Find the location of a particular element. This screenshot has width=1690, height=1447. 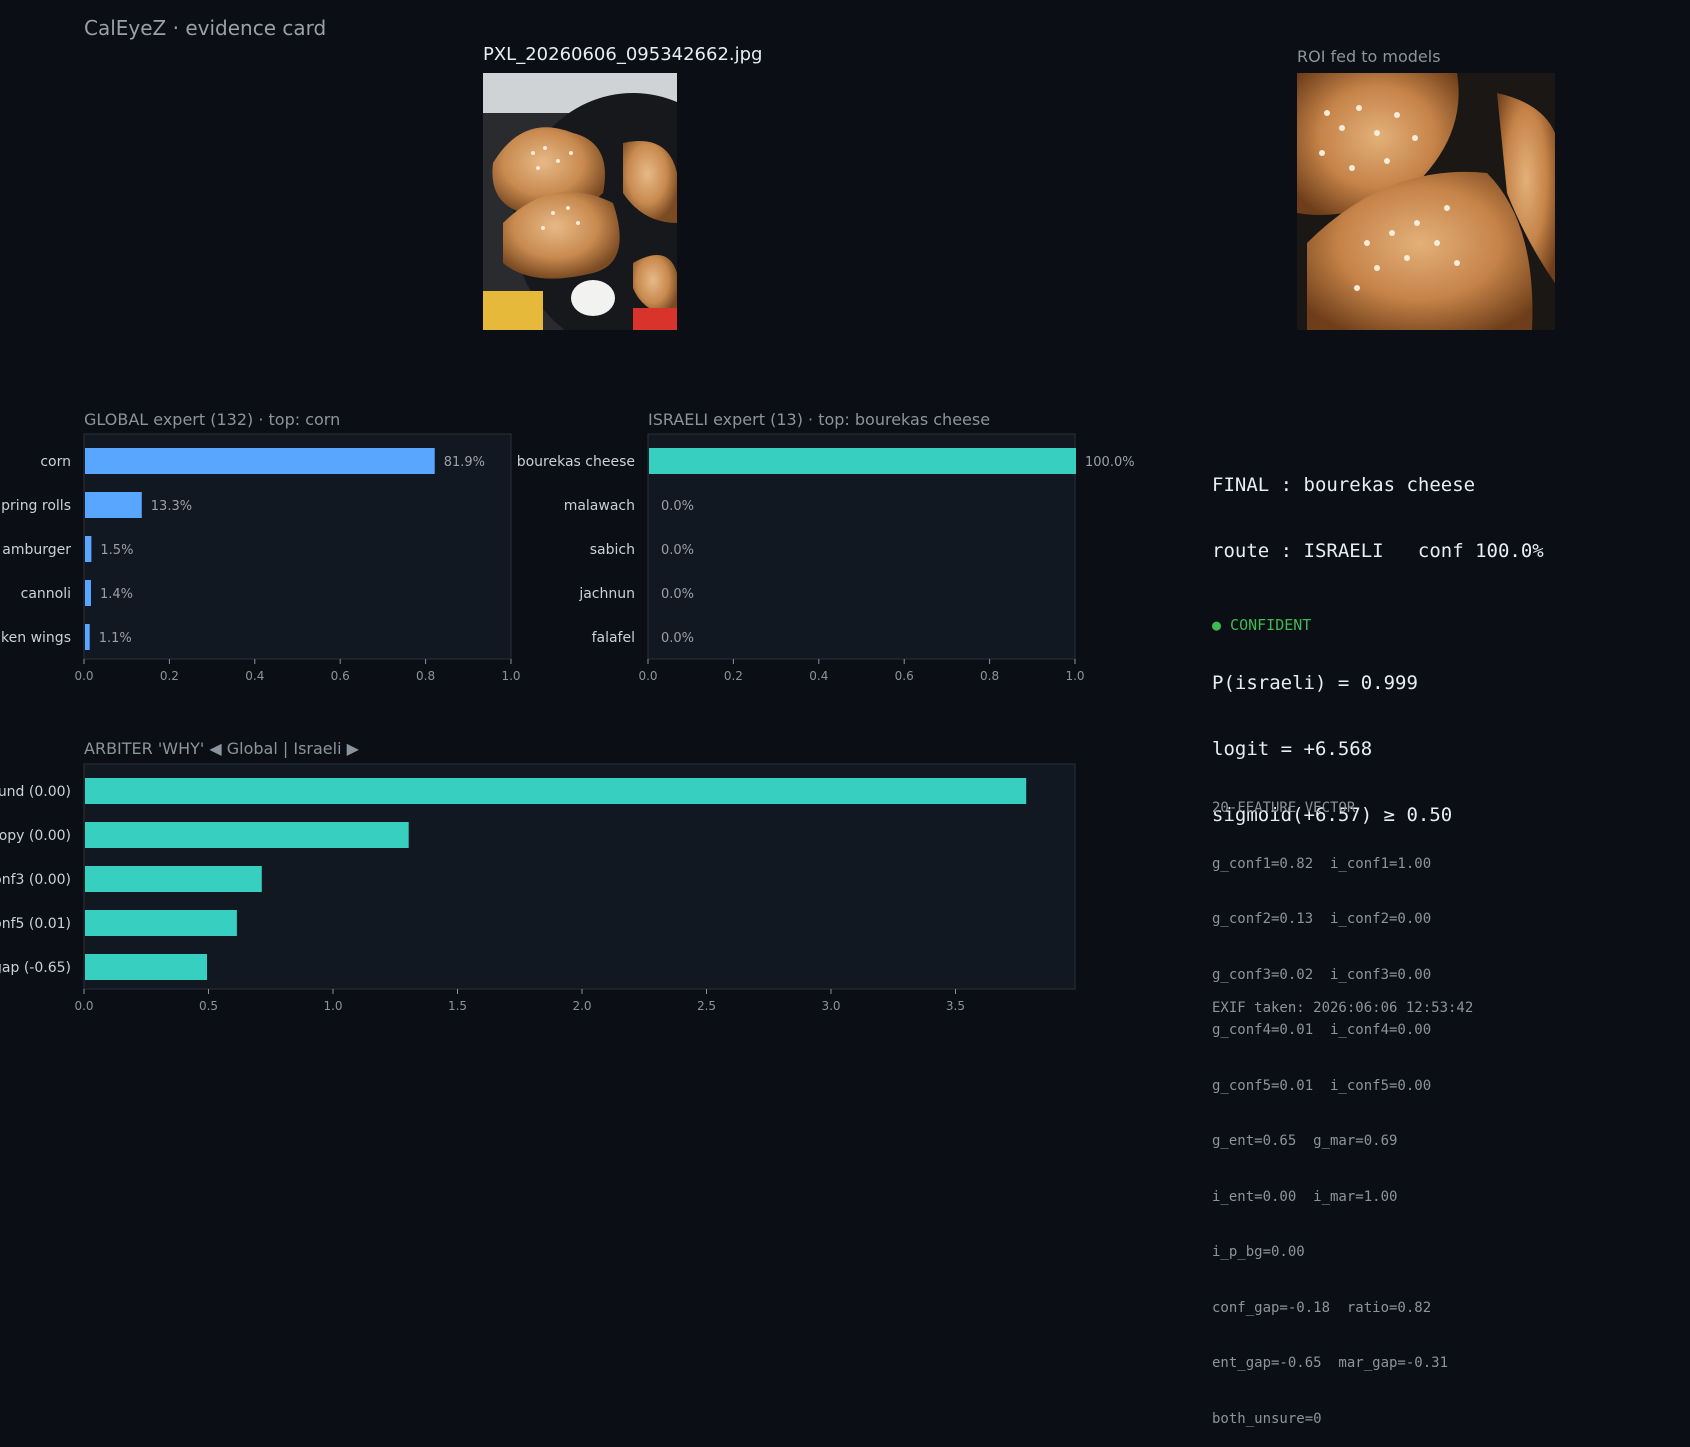

food-photo is located at coordinates (580, 201).